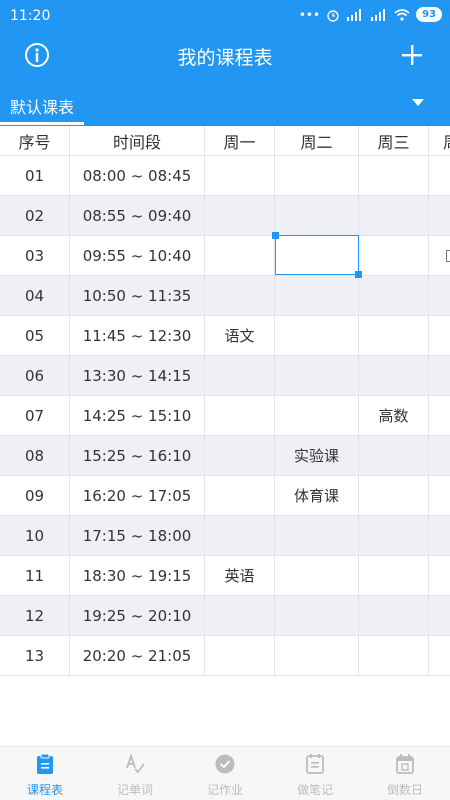 This screenshot has width=450, height=800. I want to click on notepad-icon, so click(315, 764).